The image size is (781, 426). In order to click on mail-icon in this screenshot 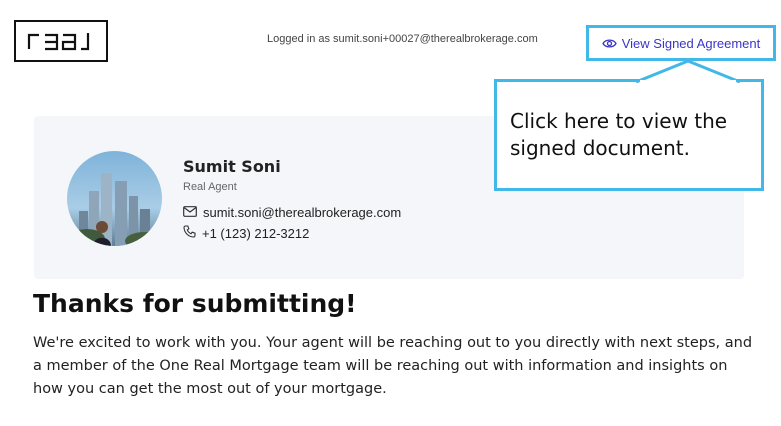, I will do `click(190, 212)`.